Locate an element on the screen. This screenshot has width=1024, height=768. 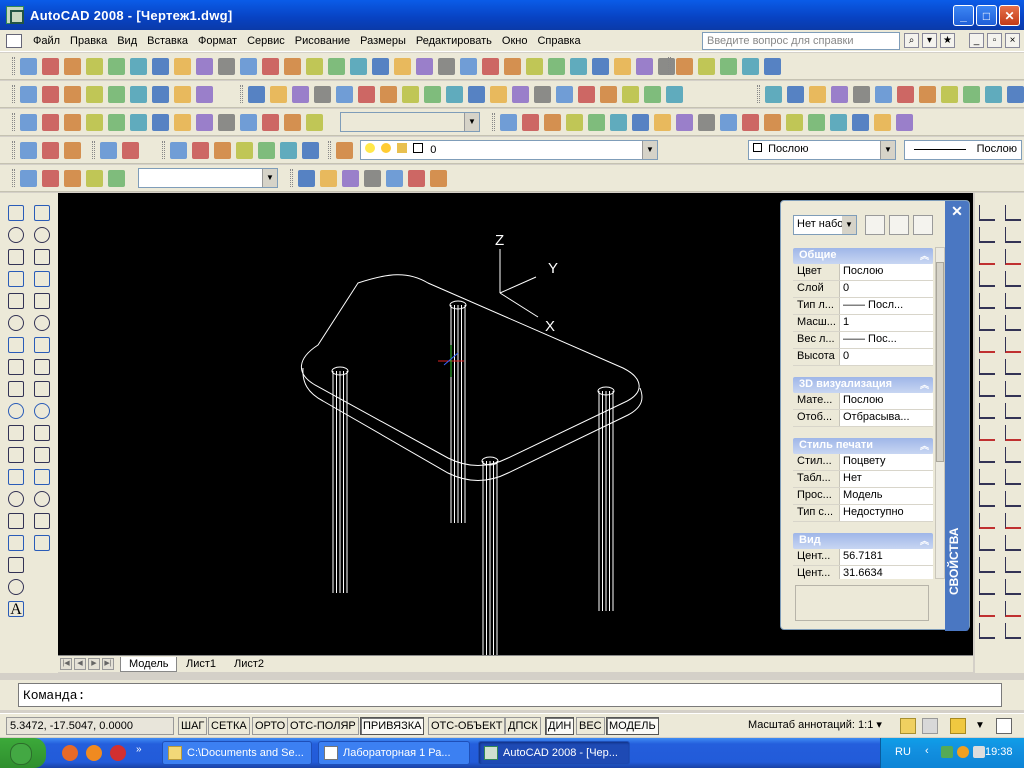
property-row: Табл... Нет is located at coordinates (863, 479).